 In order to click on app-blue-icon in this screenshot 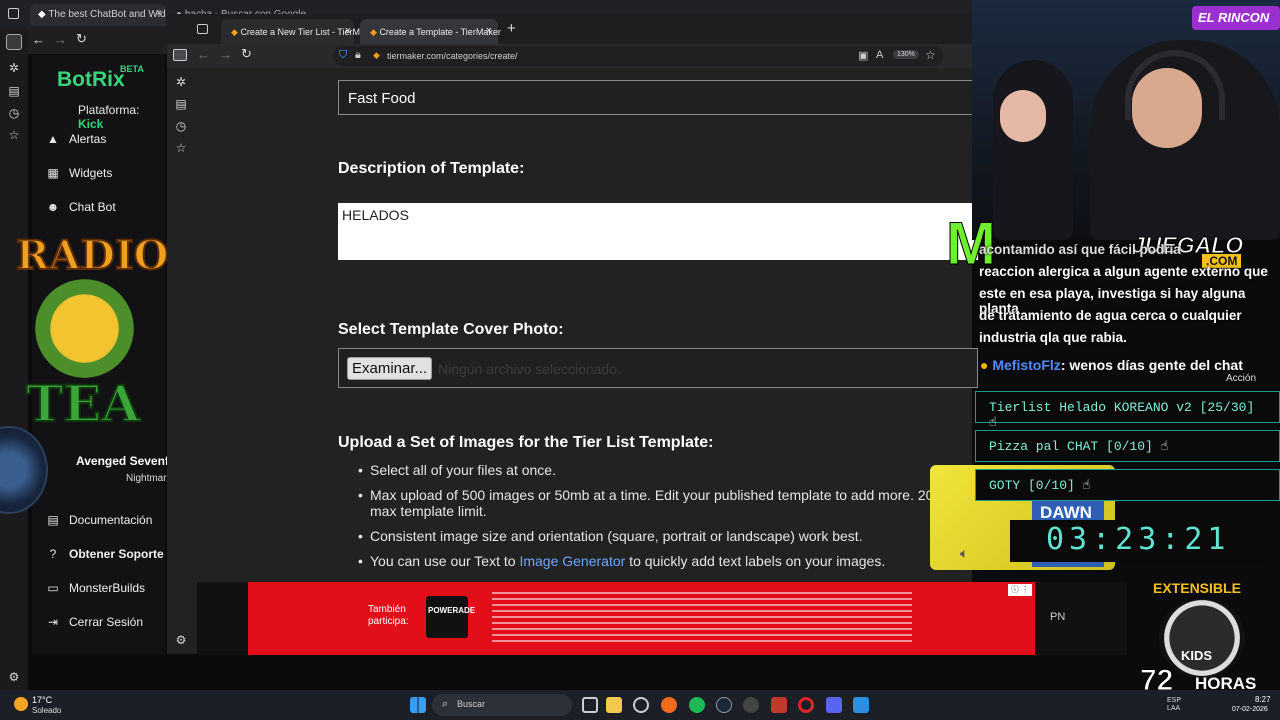, I will do `click(861, 705)`.